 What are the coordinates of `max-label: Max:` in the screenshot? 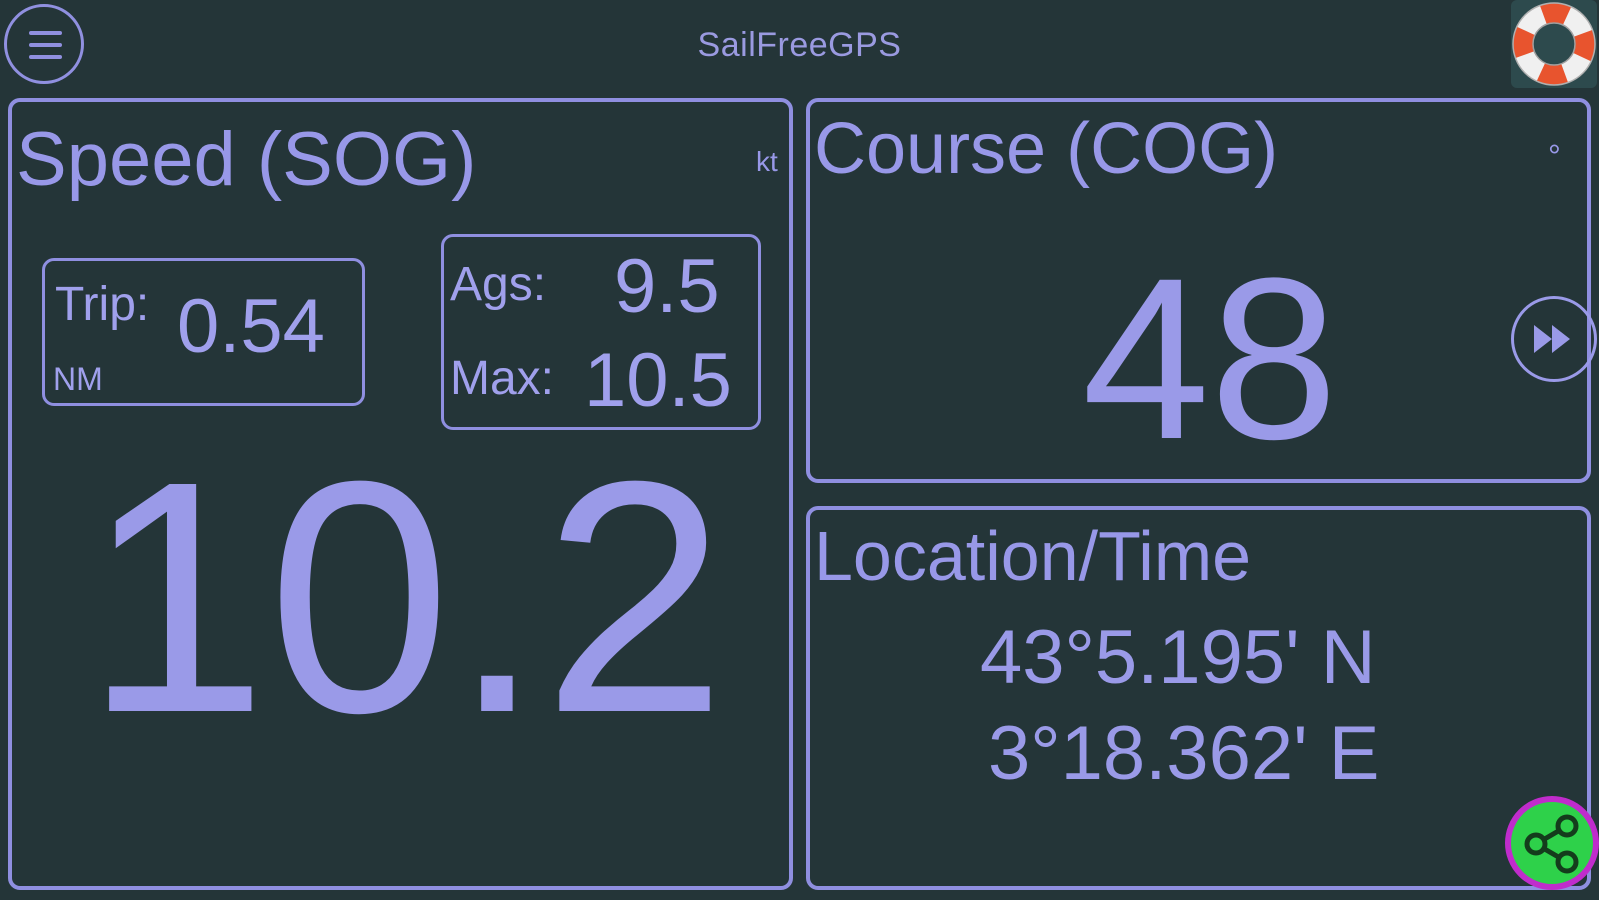 It's located at (502, 378).